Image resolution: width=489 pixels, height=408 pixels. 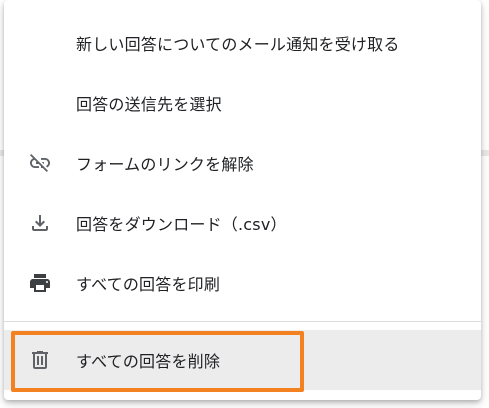 I want to click on menu-item-unlink-form: フォームのリンクを解除, so click(x=242, y=163).